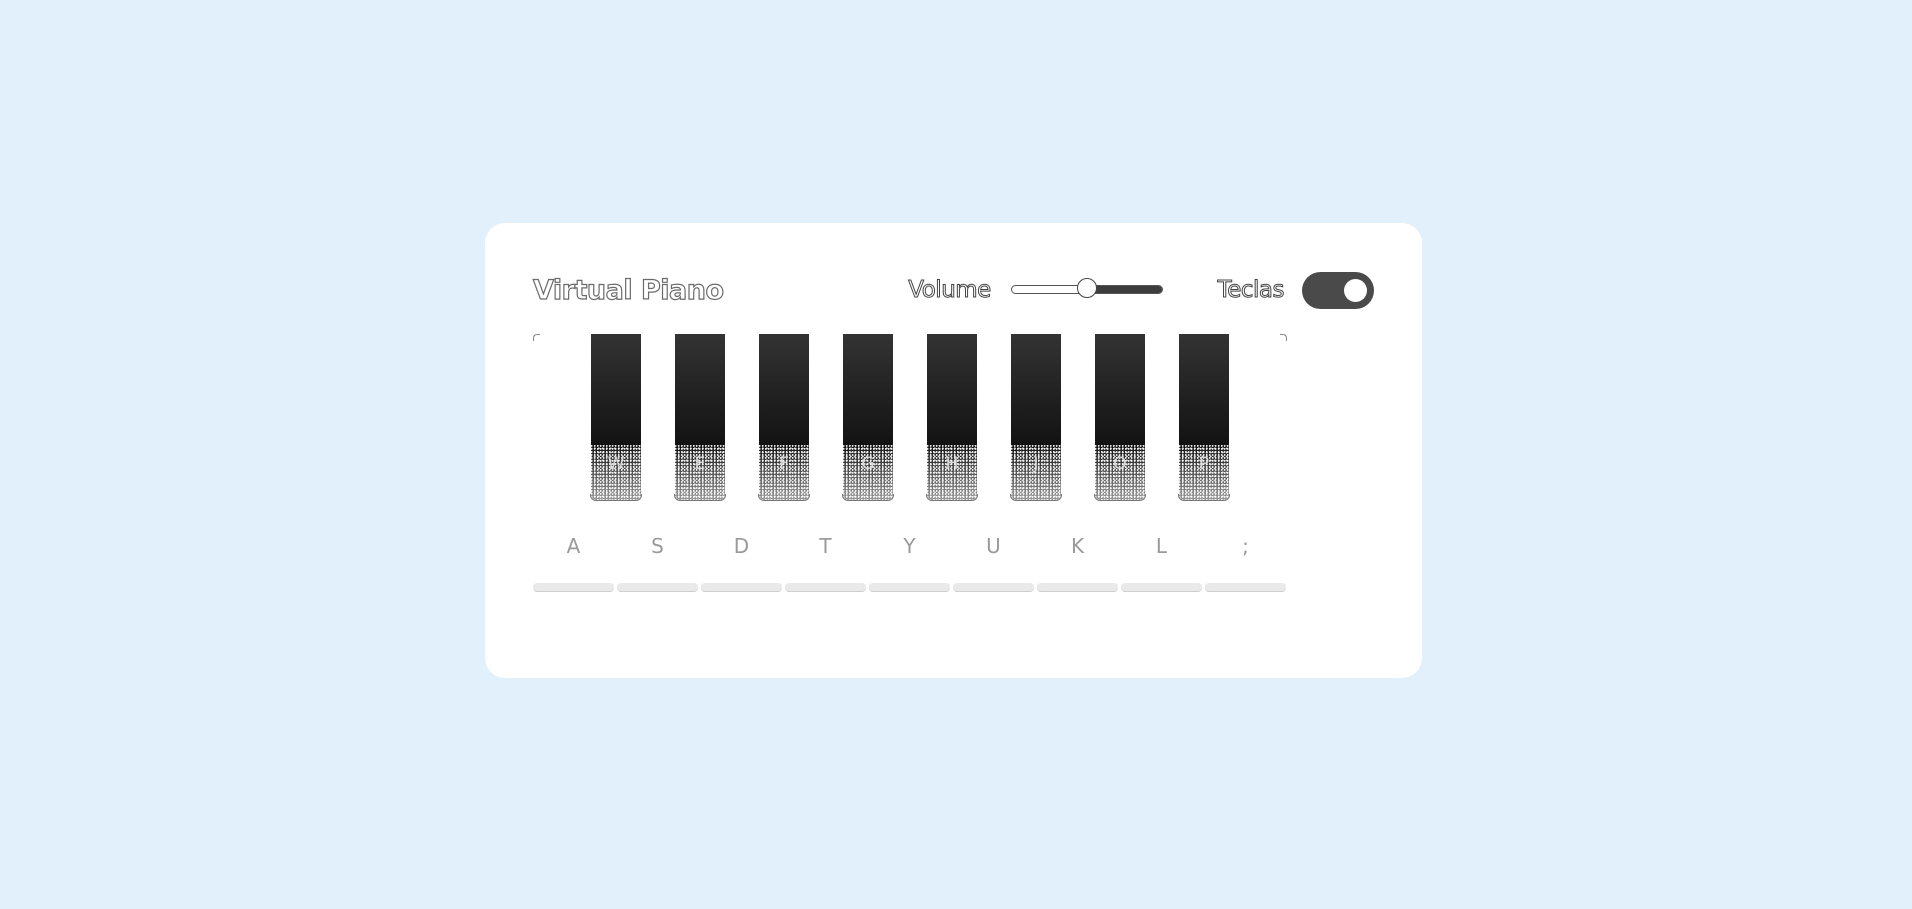 This screenshot has height=909, width=1912. What do you see at coordinates (1161, 563) in the screenshot?
I see `white-key: L` at bounding box center [1161, 563].